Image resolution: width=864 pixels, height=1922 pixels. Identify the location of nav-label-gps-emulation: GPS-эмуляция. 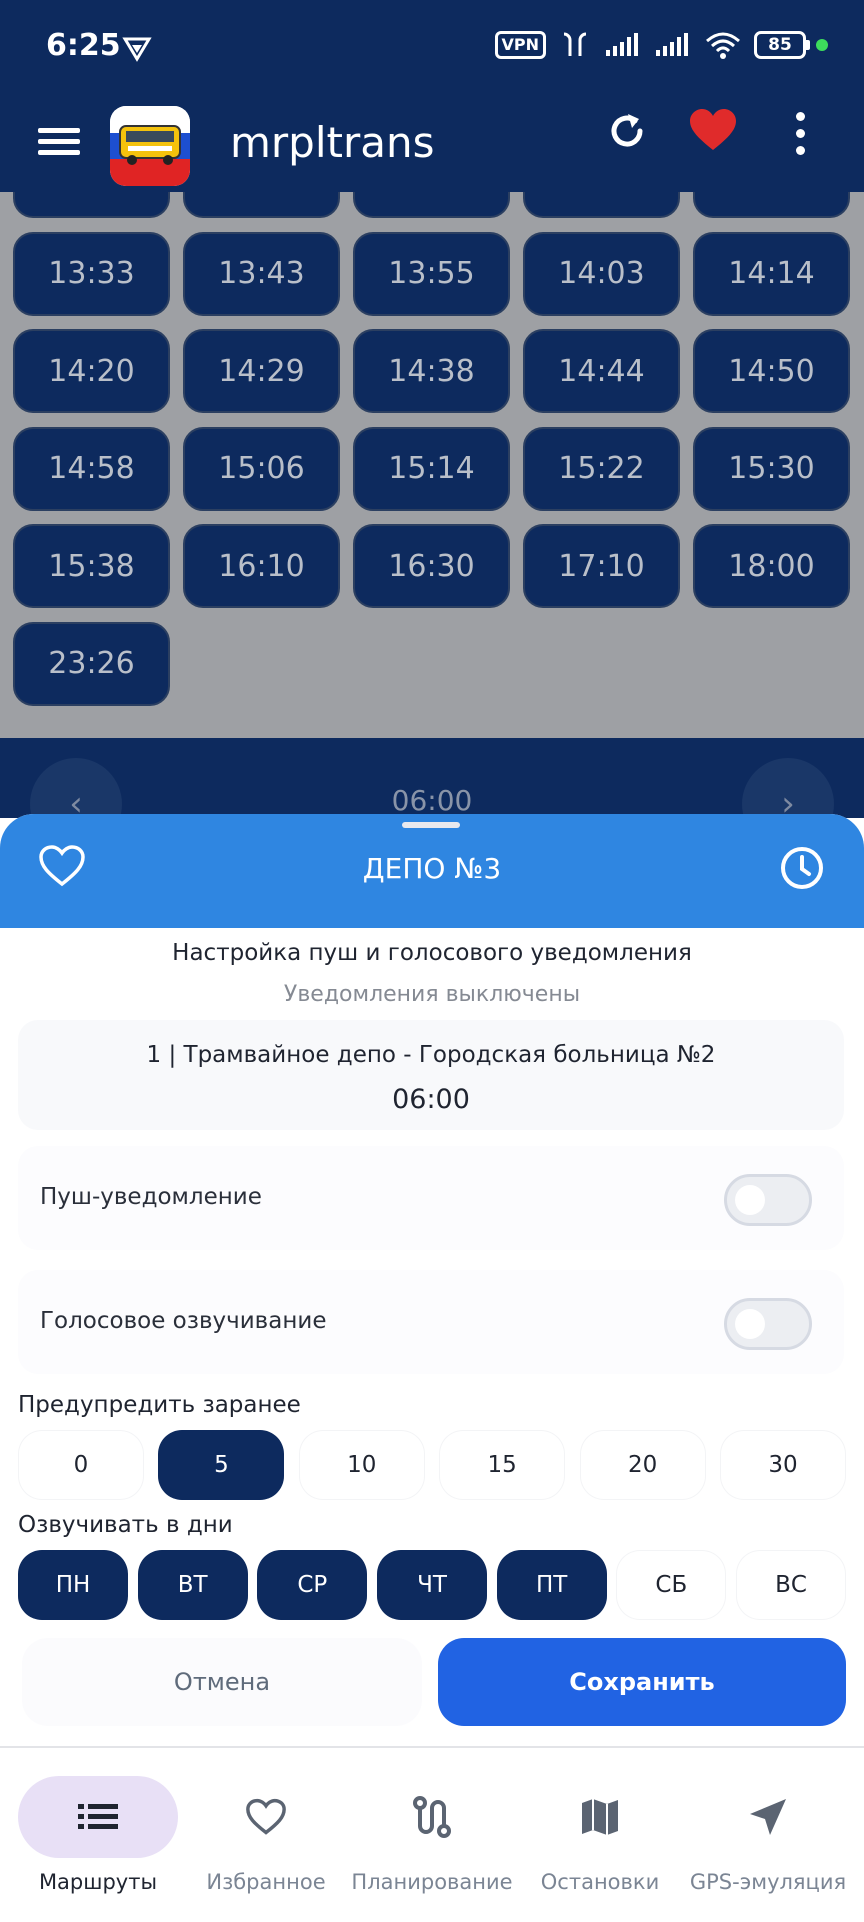
(768, 1882).